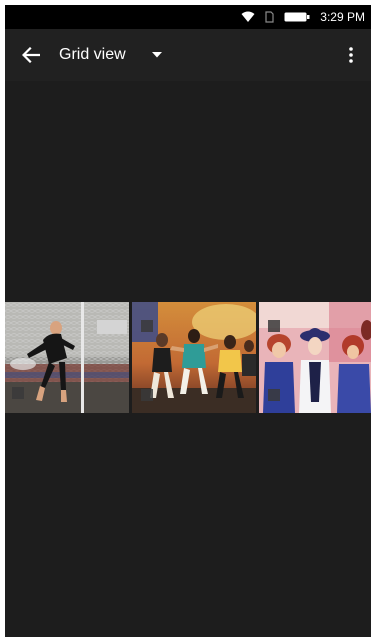 This screenshot has height=637, width=376. I want to click on clock: 3:29 PM, so click(342, 17).